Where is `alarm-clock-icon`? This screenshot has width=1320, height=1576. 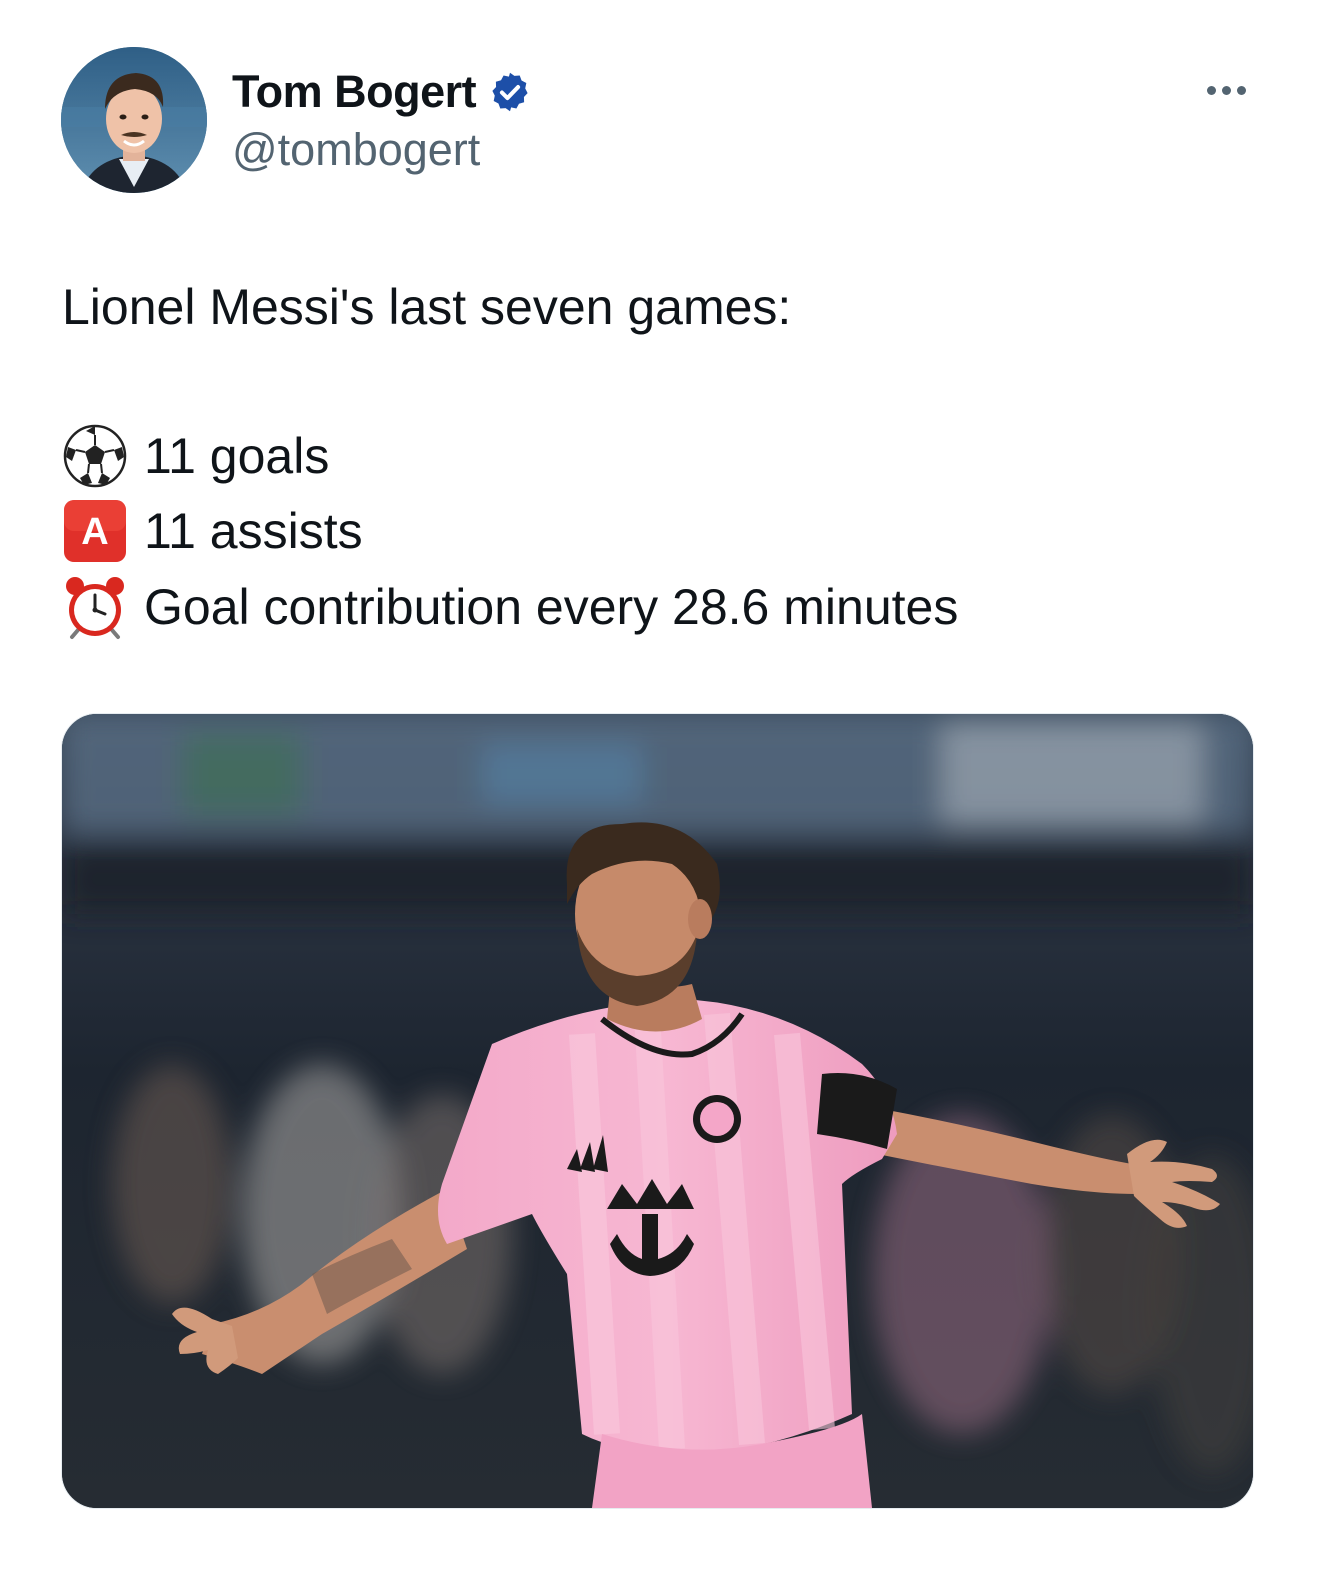 alarm-clock-icon is located at coordinates (95, 607).